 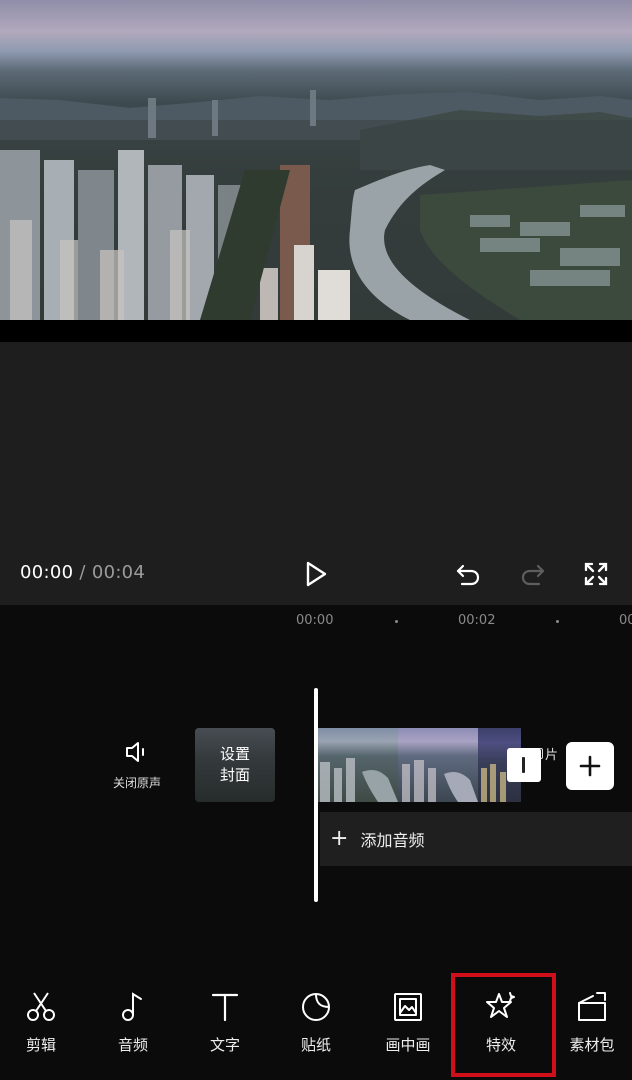 I want to click on cover-label: 设置 封面, so click(x=234, y=764).